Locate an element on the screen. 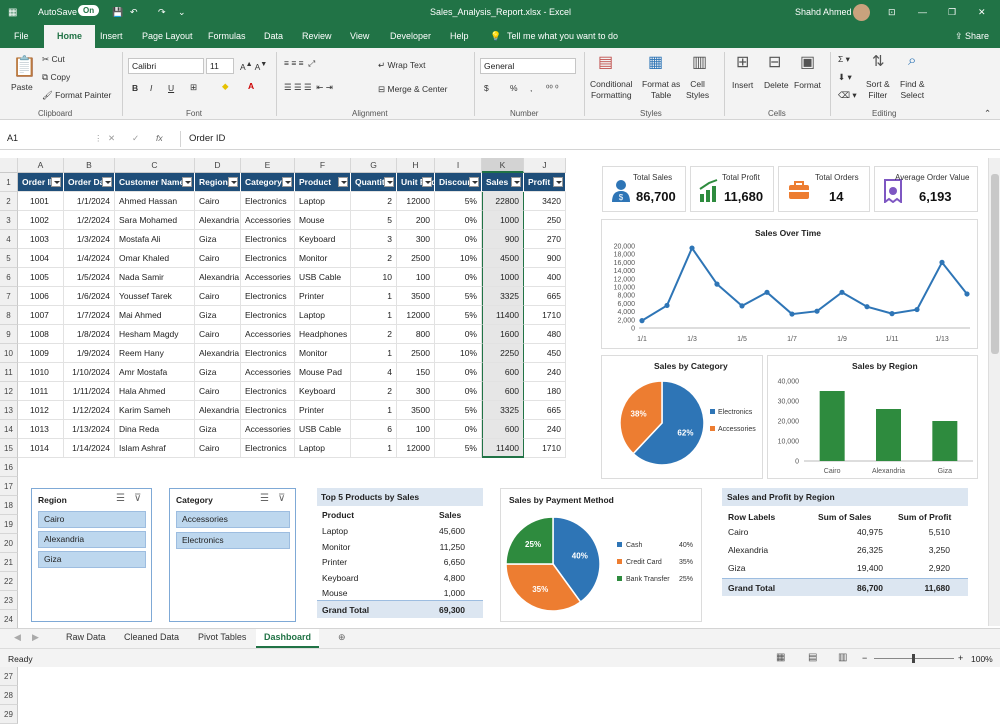  column-header-g: G is located at coordinates (374, 165).